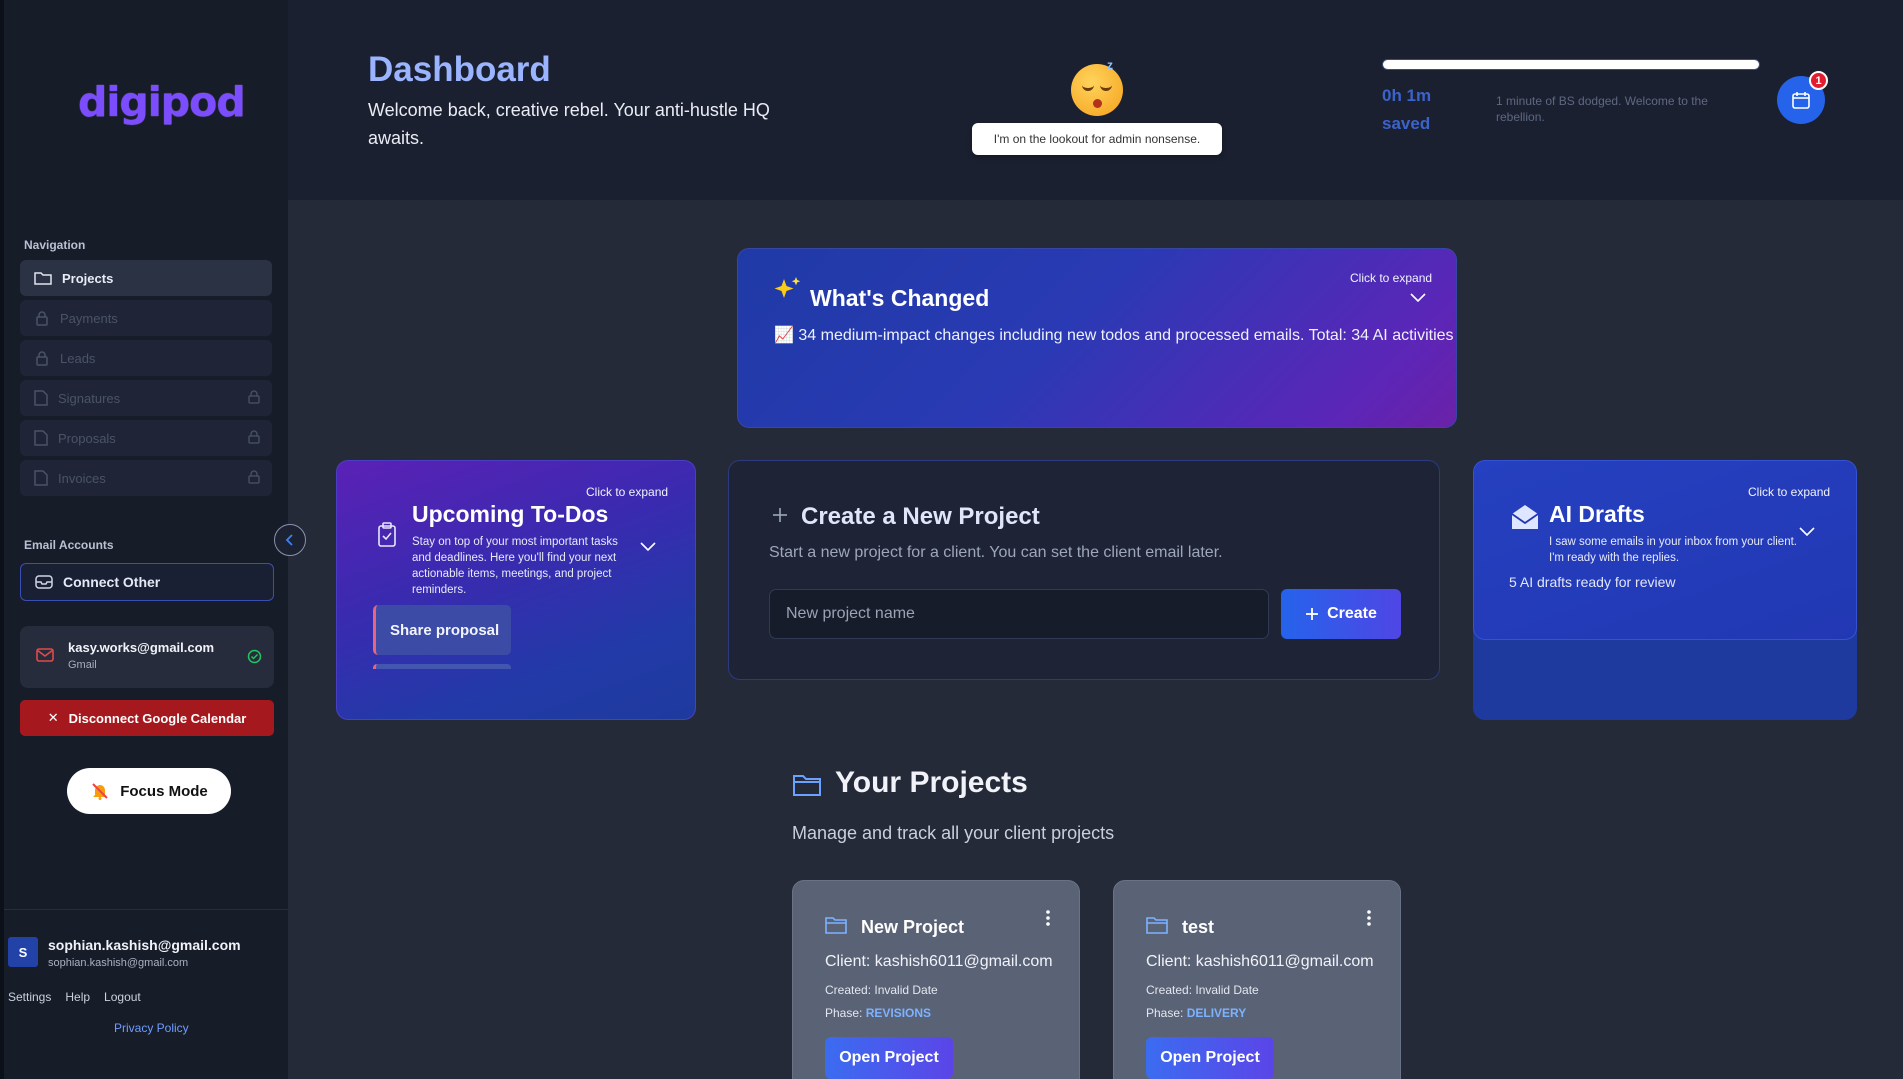 Image resolution: width=1903 pixels, height=1079 pixels. What do you see at coordinates (157, 718) in the screenshot?
I see `disconnect-label: Disconnect Google Calendar` at bounding box center [157, 718].